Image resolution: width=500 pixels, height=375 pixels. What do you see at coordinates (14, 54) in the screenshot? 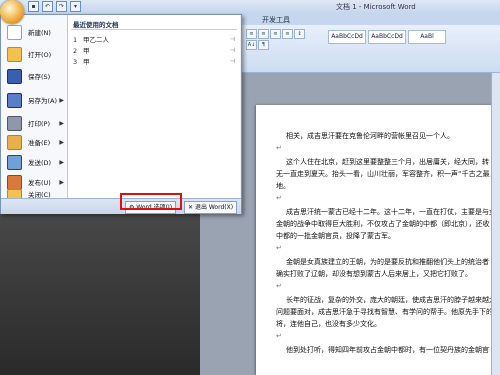
I see `open-folder-icon` at bounding box center [14, 54].